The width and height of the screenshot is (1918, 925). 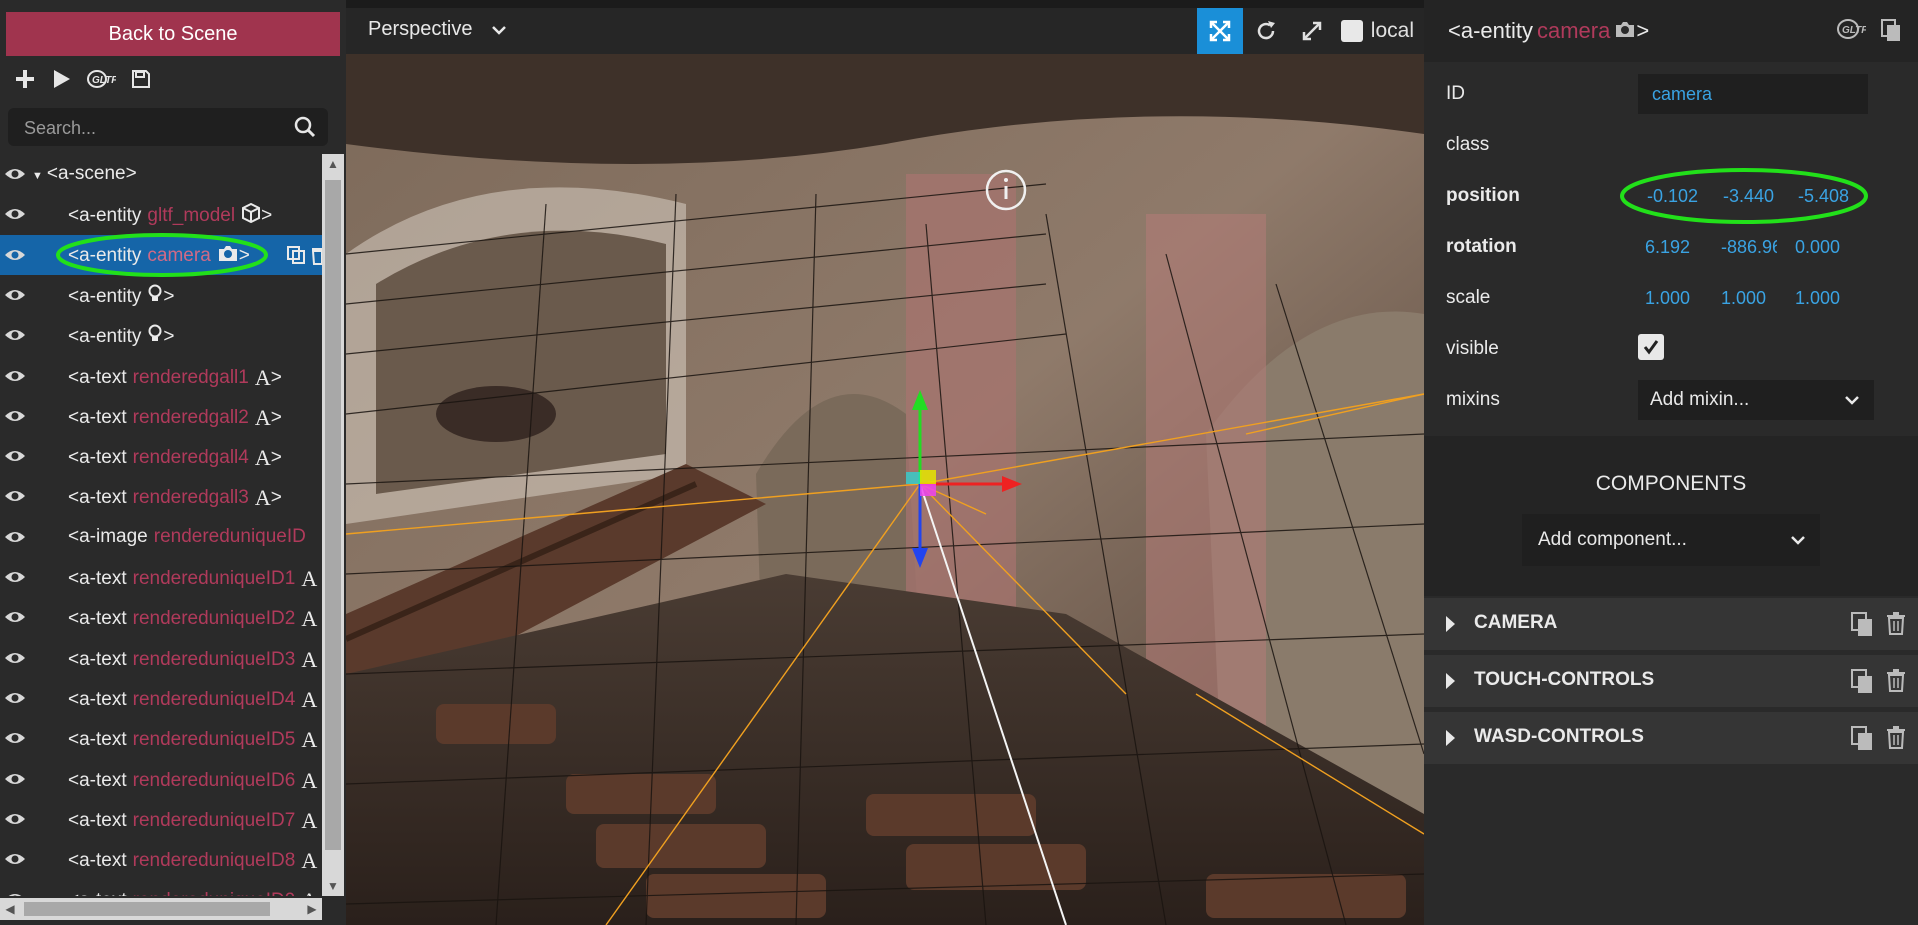 I want to click on rotate-icon, so click(x=1266, y=31).